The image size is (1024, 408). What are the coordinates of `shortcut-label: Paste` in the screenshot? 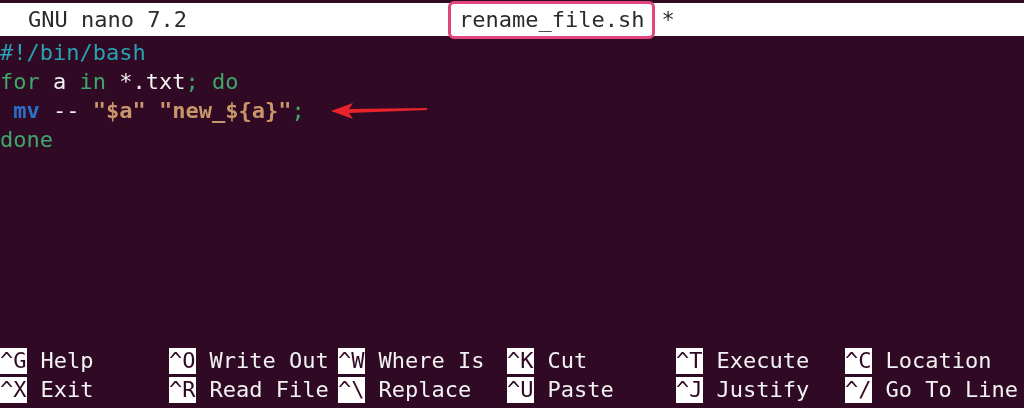 It's located at (580, 389).